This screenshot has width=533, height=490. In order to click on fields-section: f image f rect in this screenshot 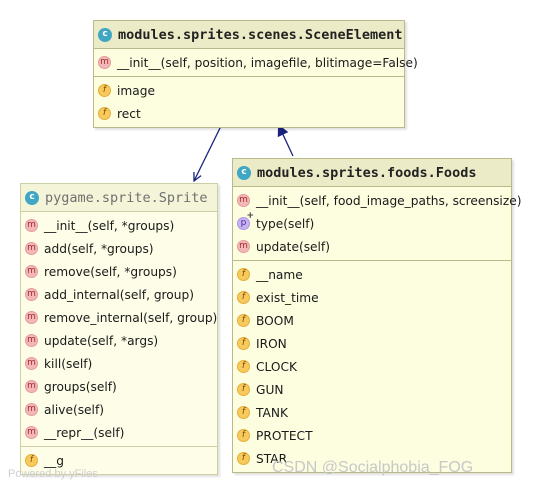, I will do `click(249, 102)`.